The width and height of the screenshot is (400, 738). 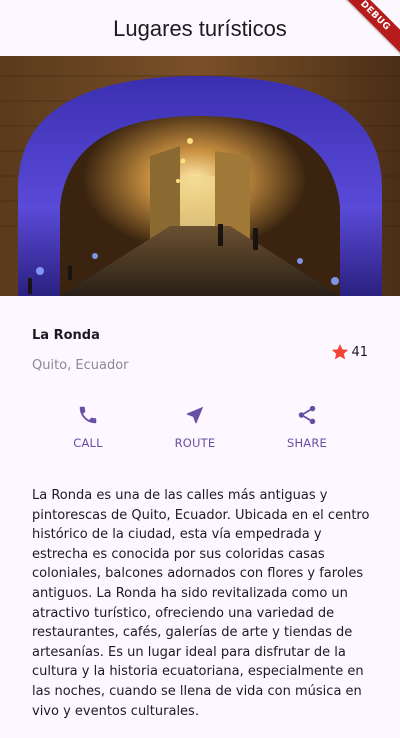 I want to click on app-bar-title: Lugares turísticos, so click(x=200, y=28).